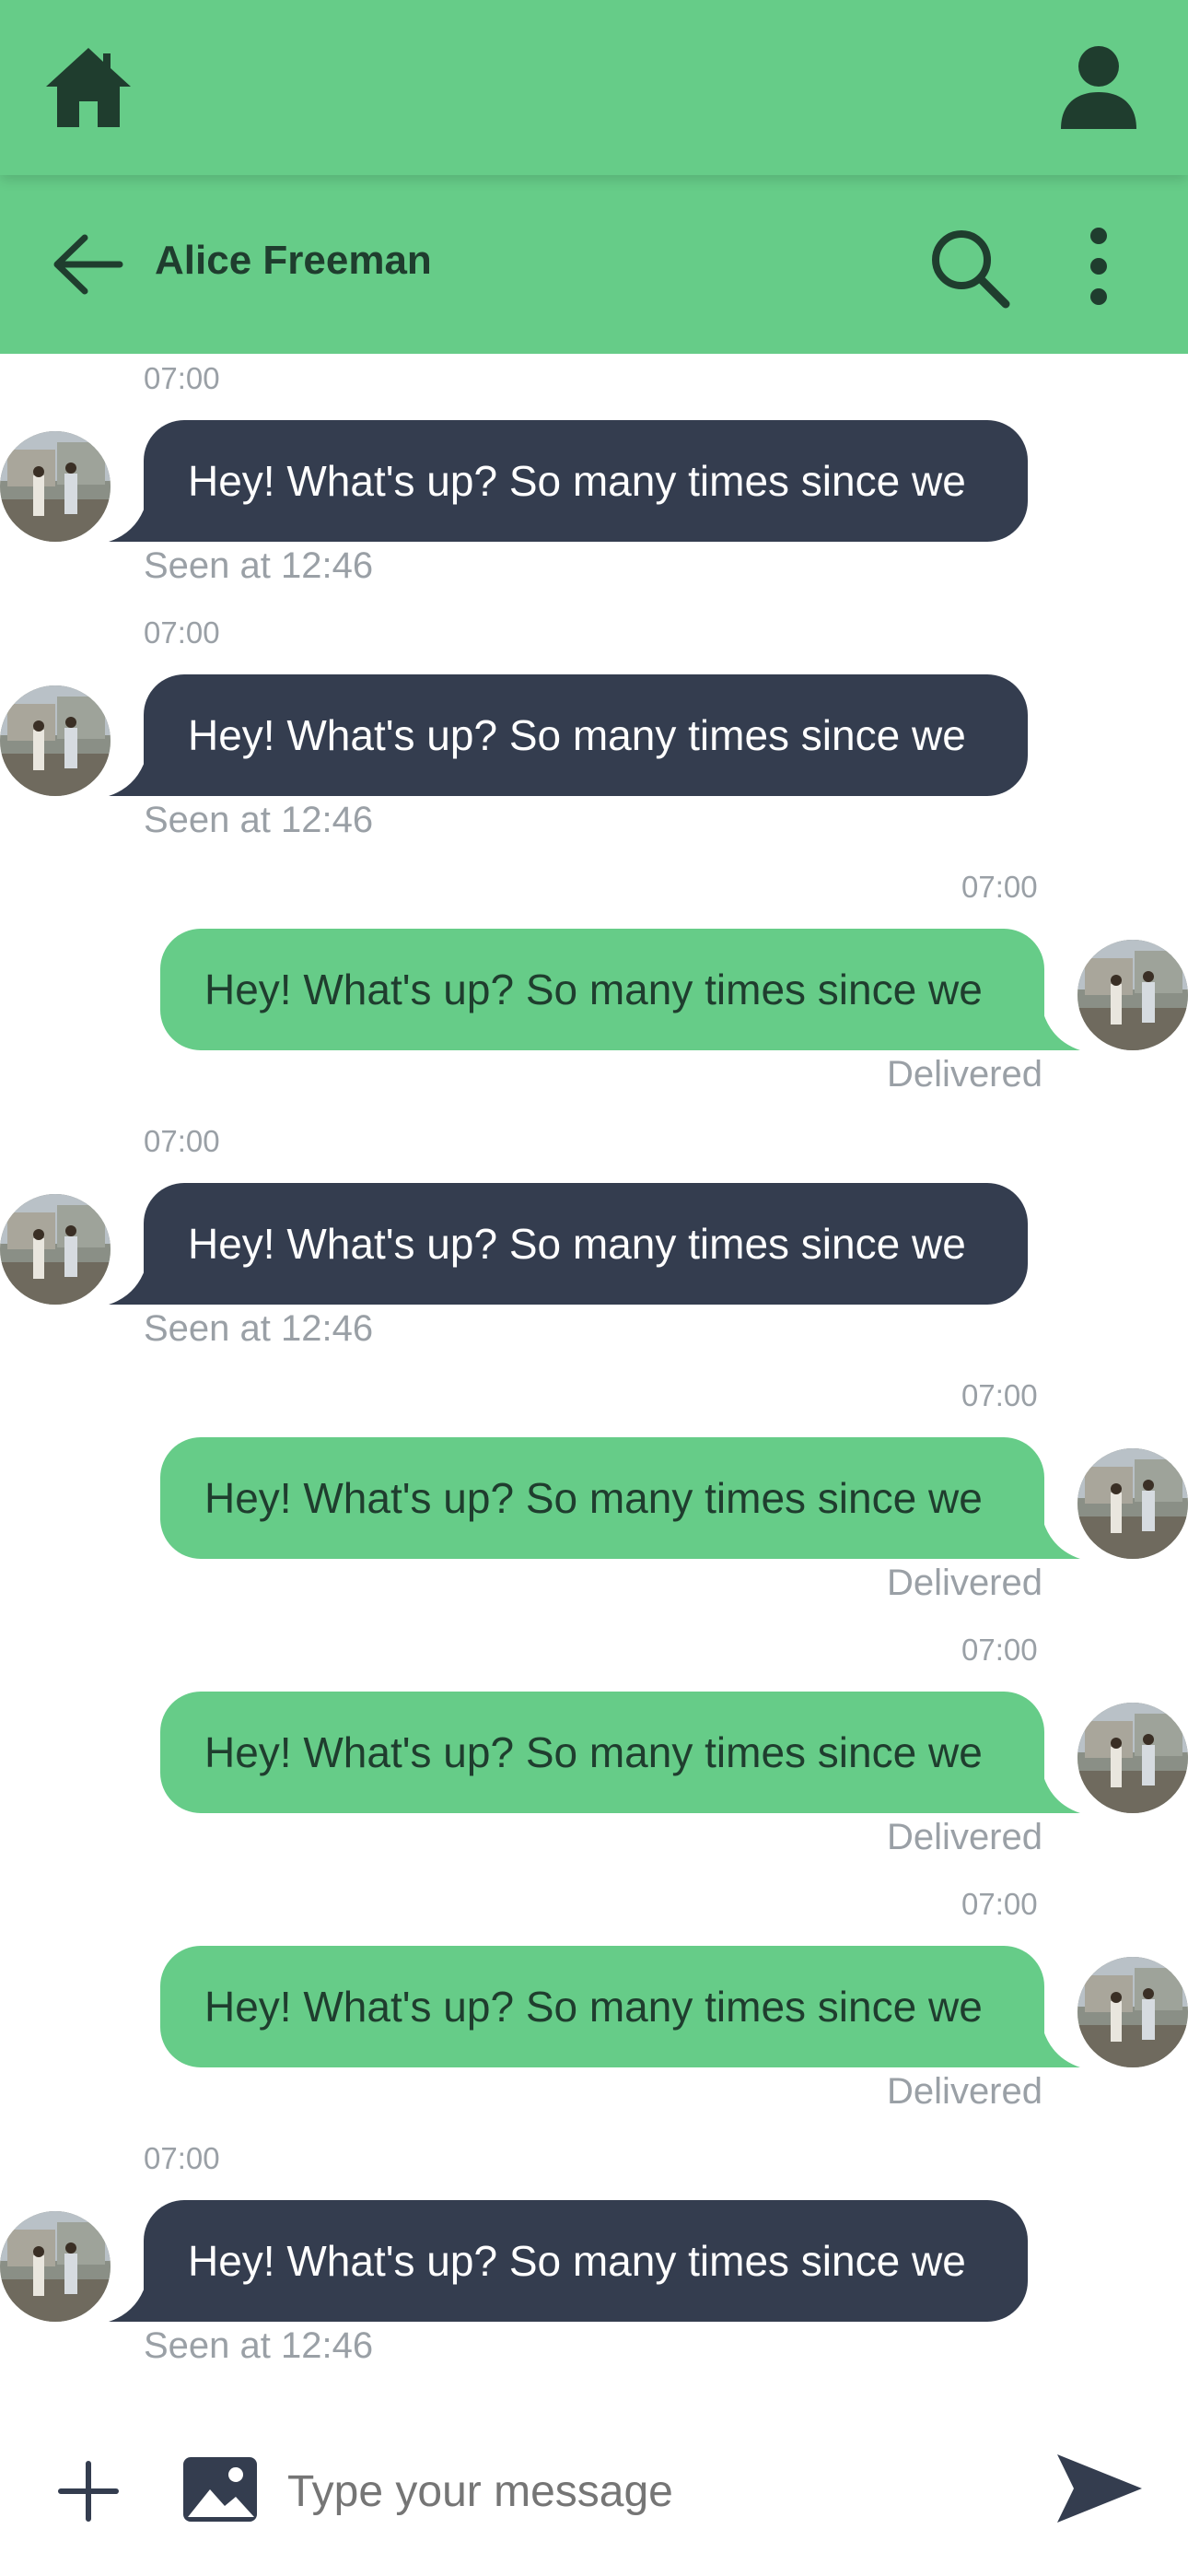  I want to click on user-icon, so click(1098, 86).